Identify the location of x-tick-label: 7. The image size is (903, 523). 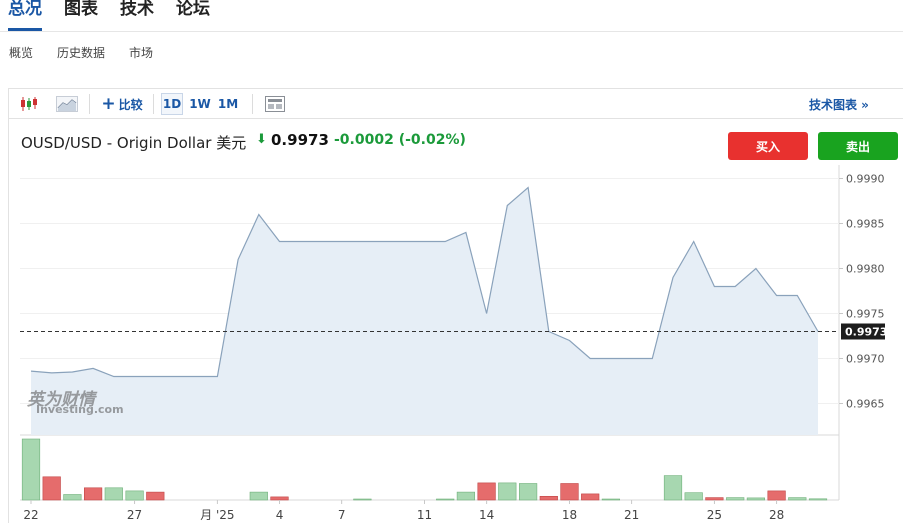
(342, 515).